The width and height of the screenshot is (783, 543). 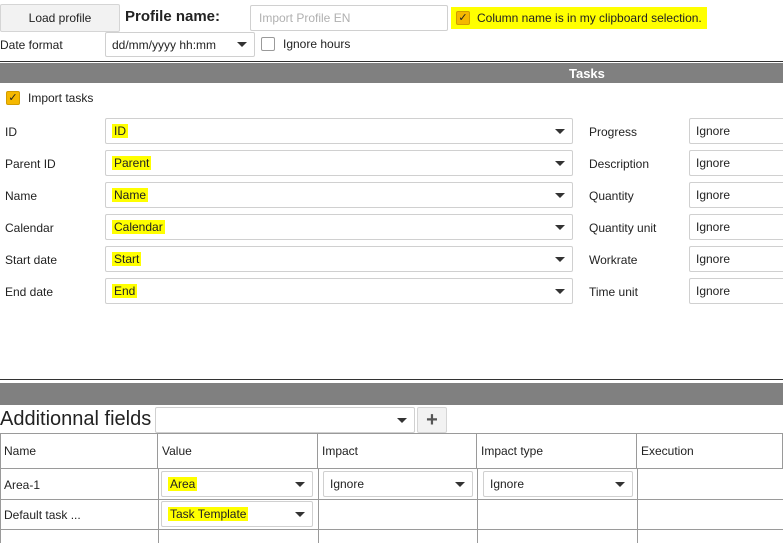 What do you see at coordinates (79, 451) in the screenshot?
I see `column-header-name: Name` at bounding box center [79, 451].